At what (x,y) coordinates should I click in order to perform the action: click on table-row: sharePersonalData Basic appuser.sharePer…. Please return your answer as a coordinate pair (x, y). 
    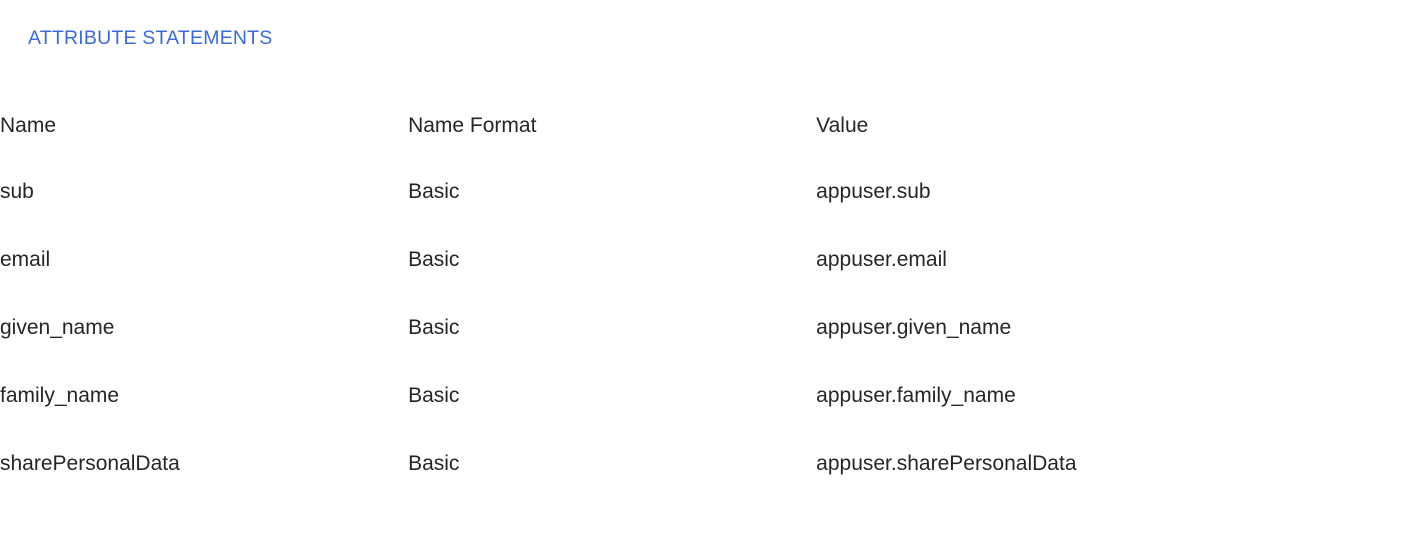
    Looking at the image, I should click on (706, 464).